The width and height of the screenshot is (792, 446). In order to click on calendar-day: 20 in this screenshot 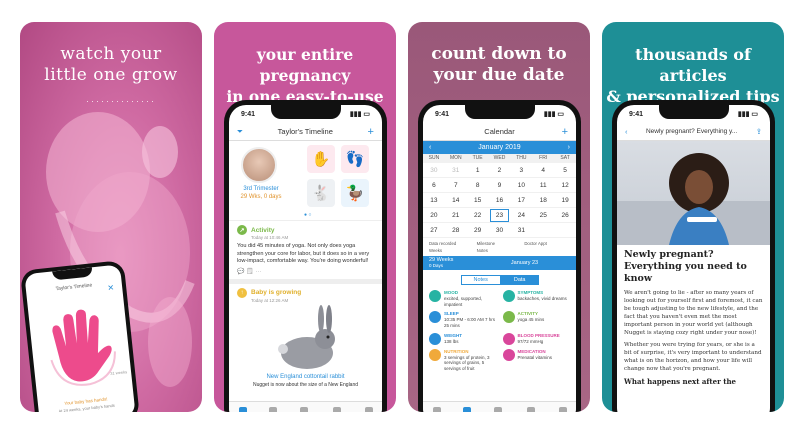, I will do `click(434, 215)`.